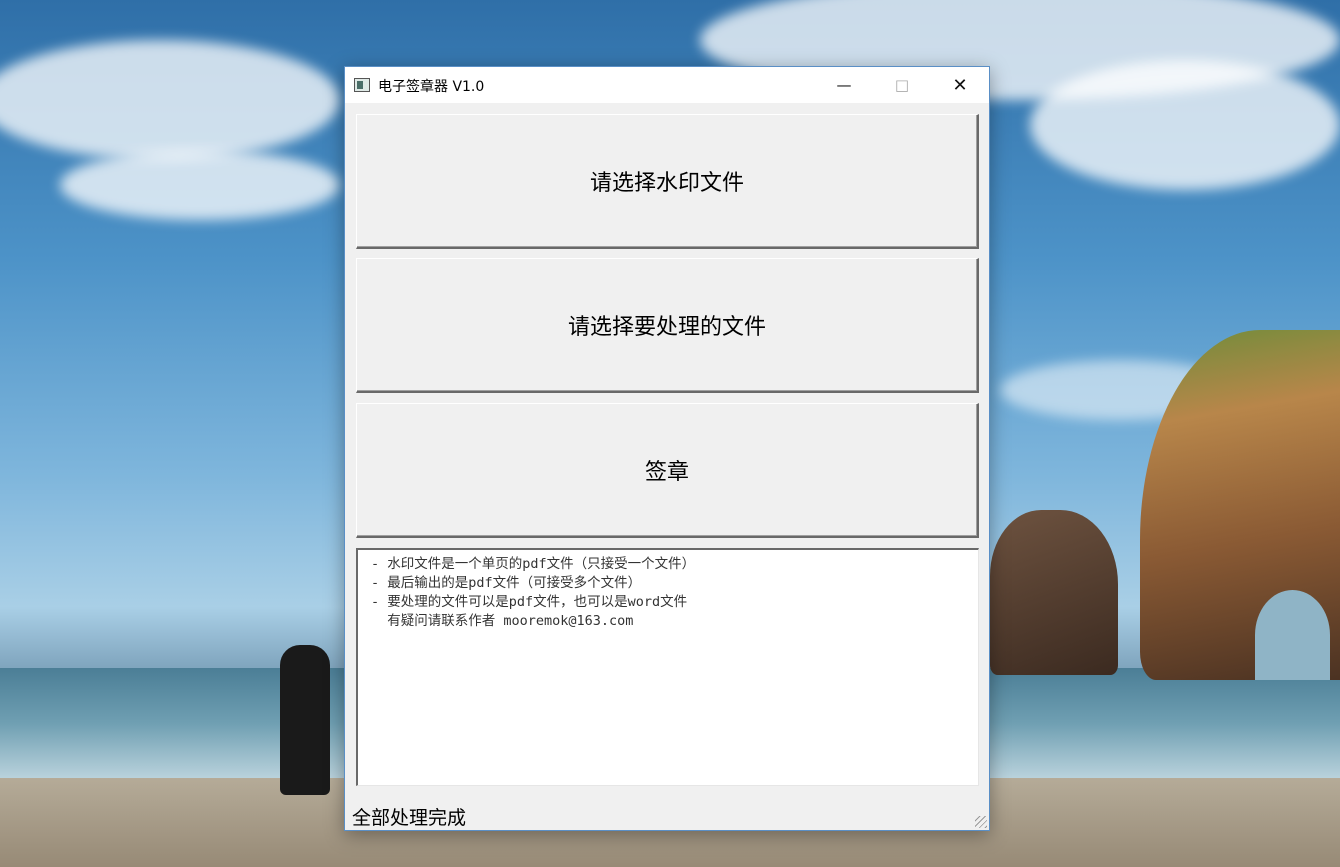 The image size is (1340, 867). I want to click on resize-grip-icon, so click(981, 822).